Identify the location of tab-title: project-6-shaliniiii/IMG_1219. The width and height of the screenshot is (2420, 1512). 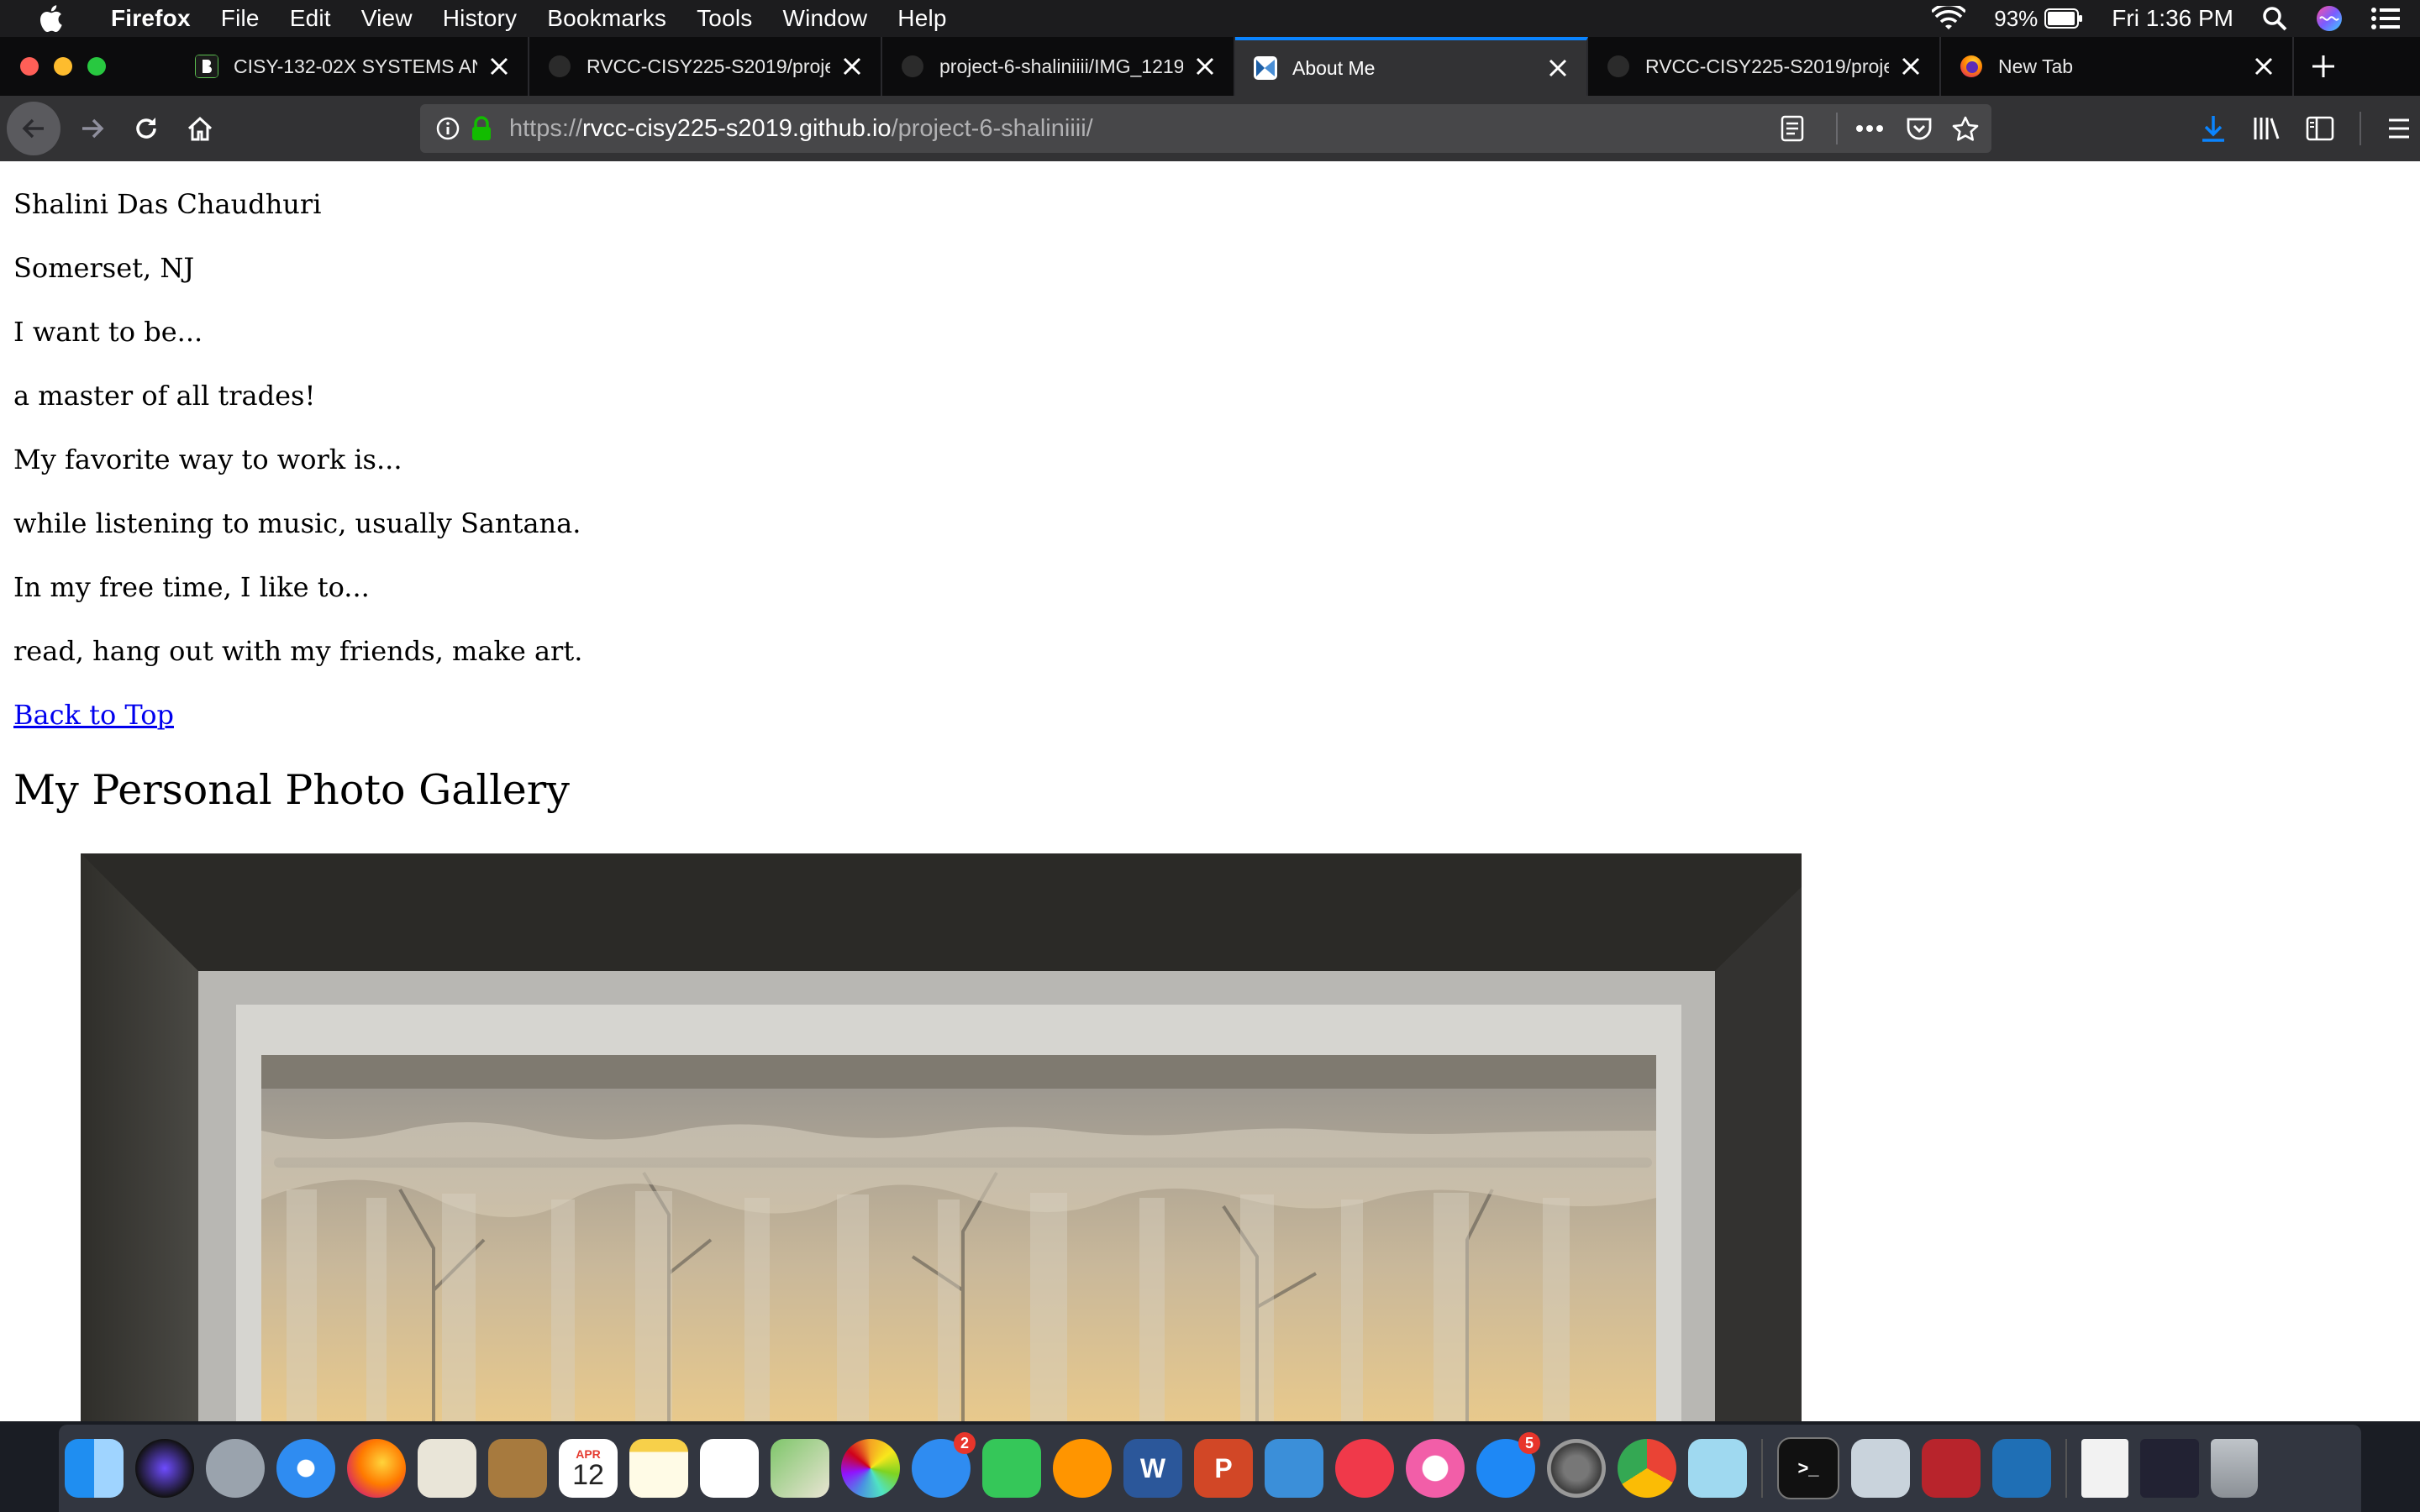
(1061, 66).